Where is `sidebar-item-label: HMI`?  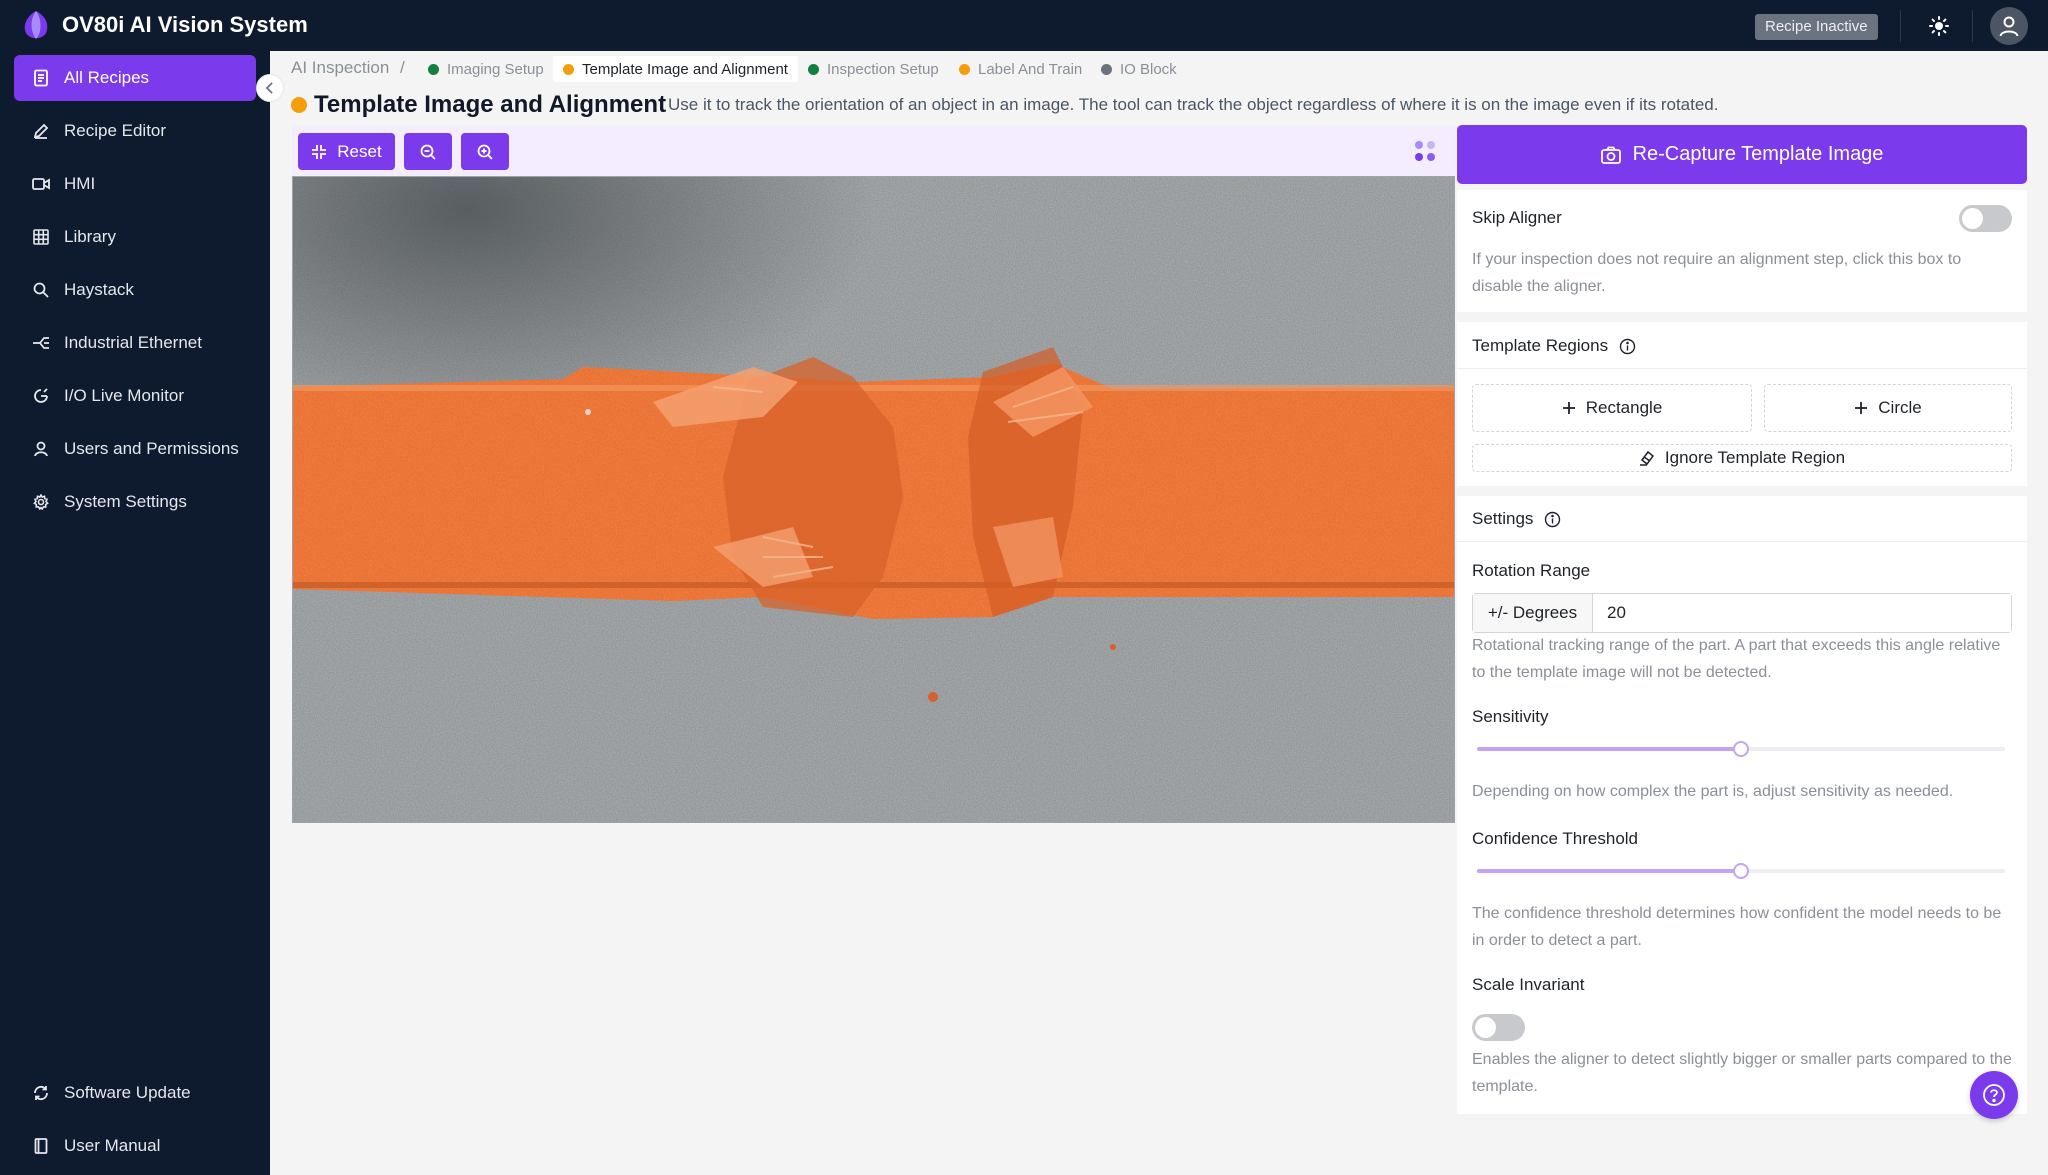 sidebar-item-label: HMI is located at coordinates (80, 183).